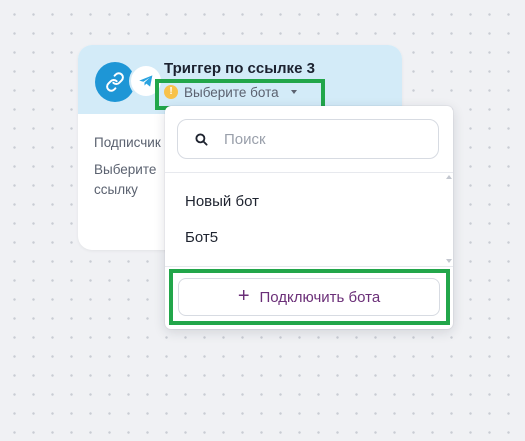 The width and height of the screenshot is (525, 441). What do you see at coordinates (329, 139) in the screenshot?
I see `search-input` at bounding box center [329, 139].